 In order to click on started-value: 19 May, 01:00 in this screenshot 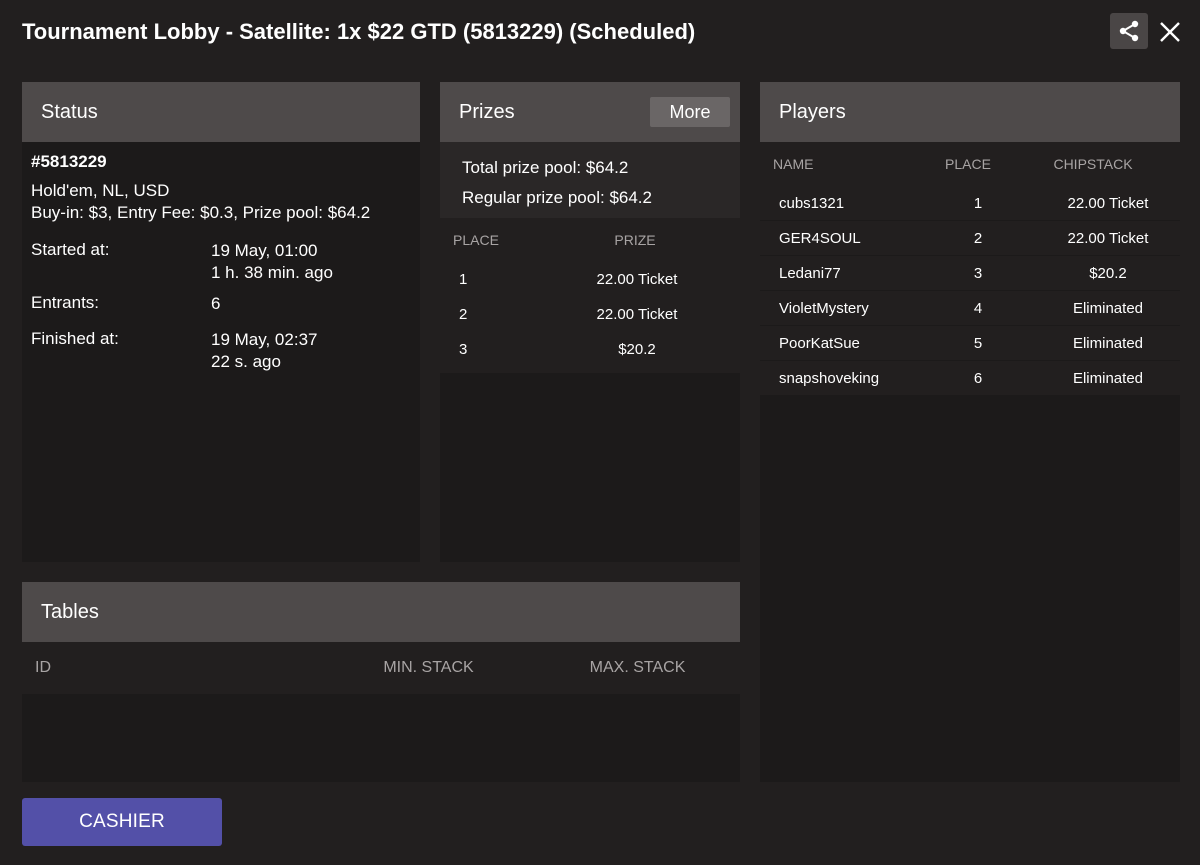, I will do `click(264, 250)`.